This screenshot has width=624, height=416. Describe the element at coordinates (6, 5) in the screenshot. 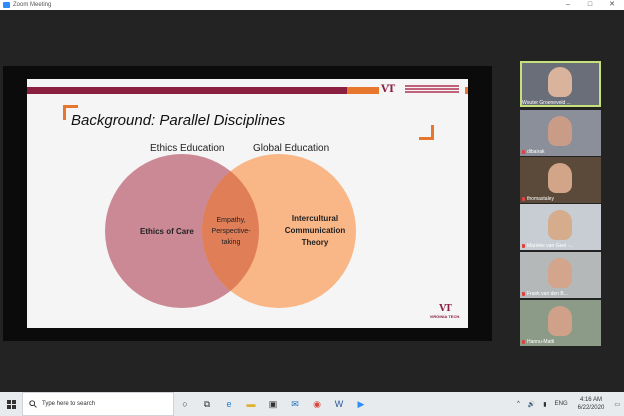

I see `zoom-app-icon` at that location.